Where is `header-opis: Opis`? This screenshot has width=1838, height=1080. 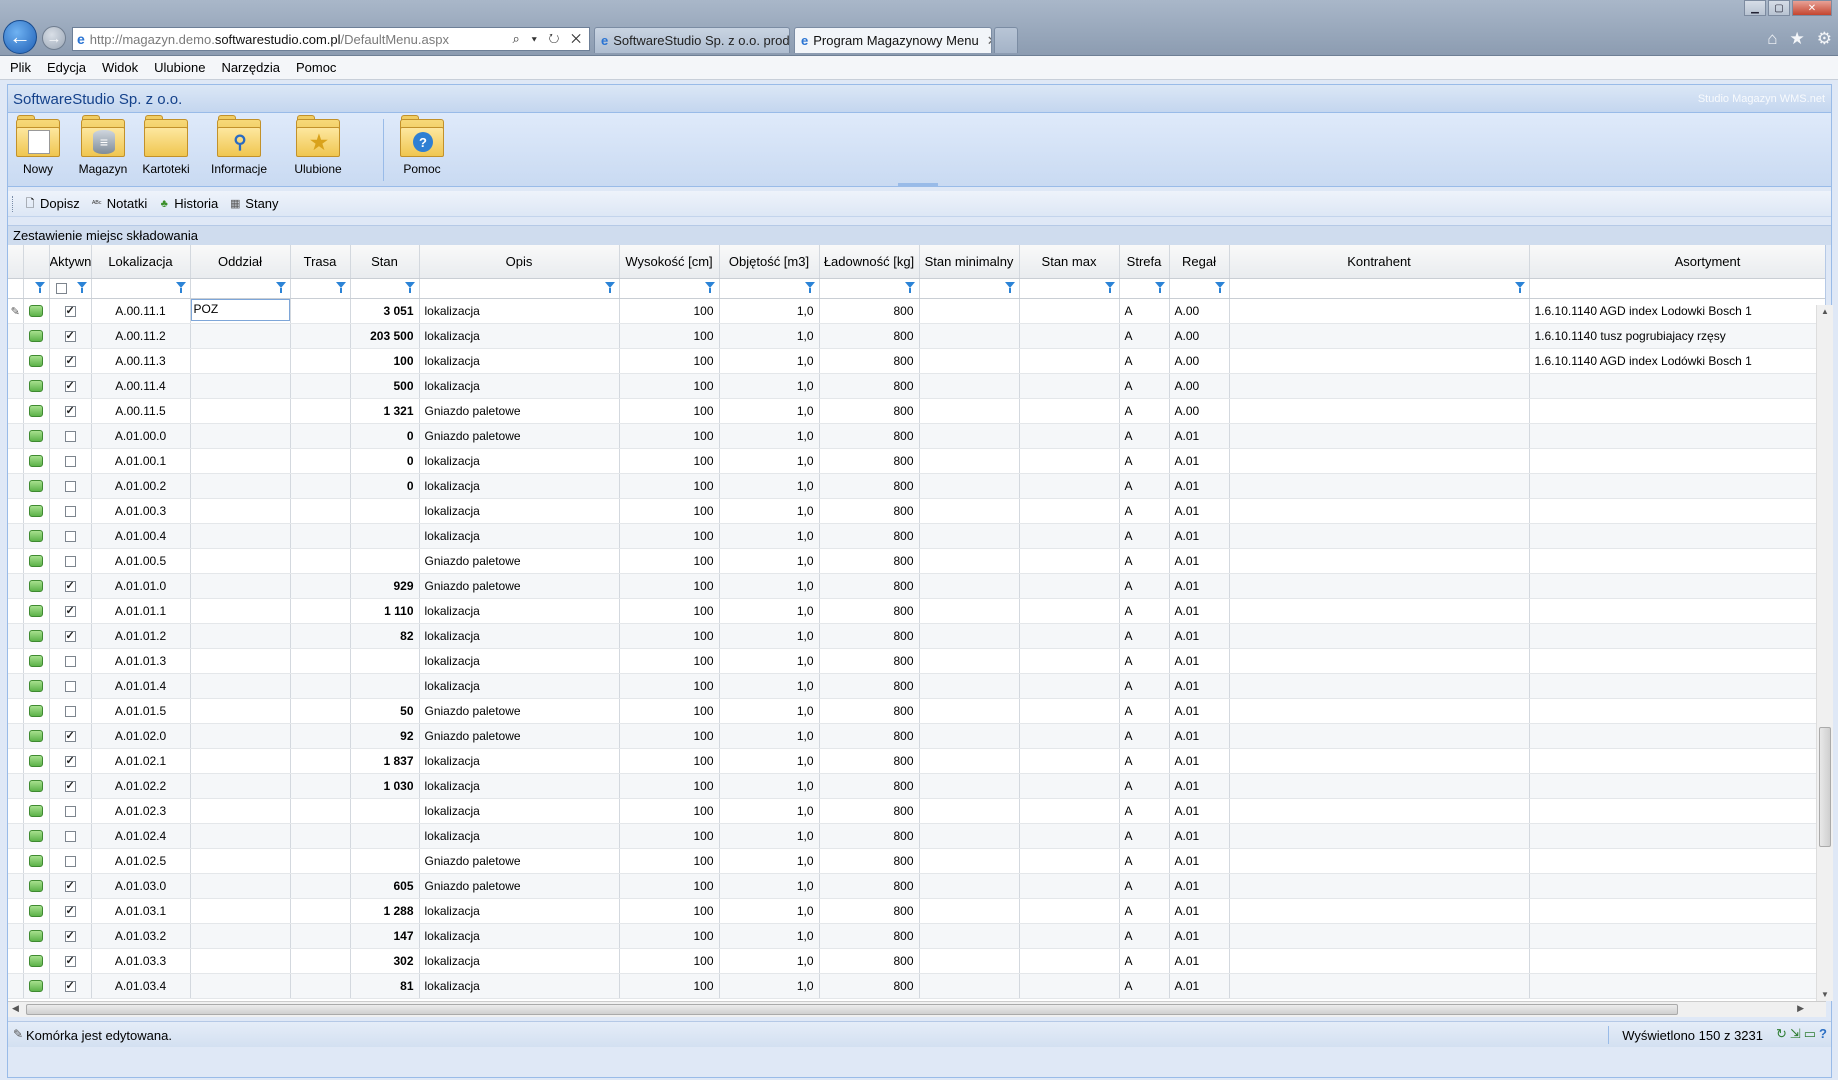 header-opis: Opis is located at coordinates (519, 262).